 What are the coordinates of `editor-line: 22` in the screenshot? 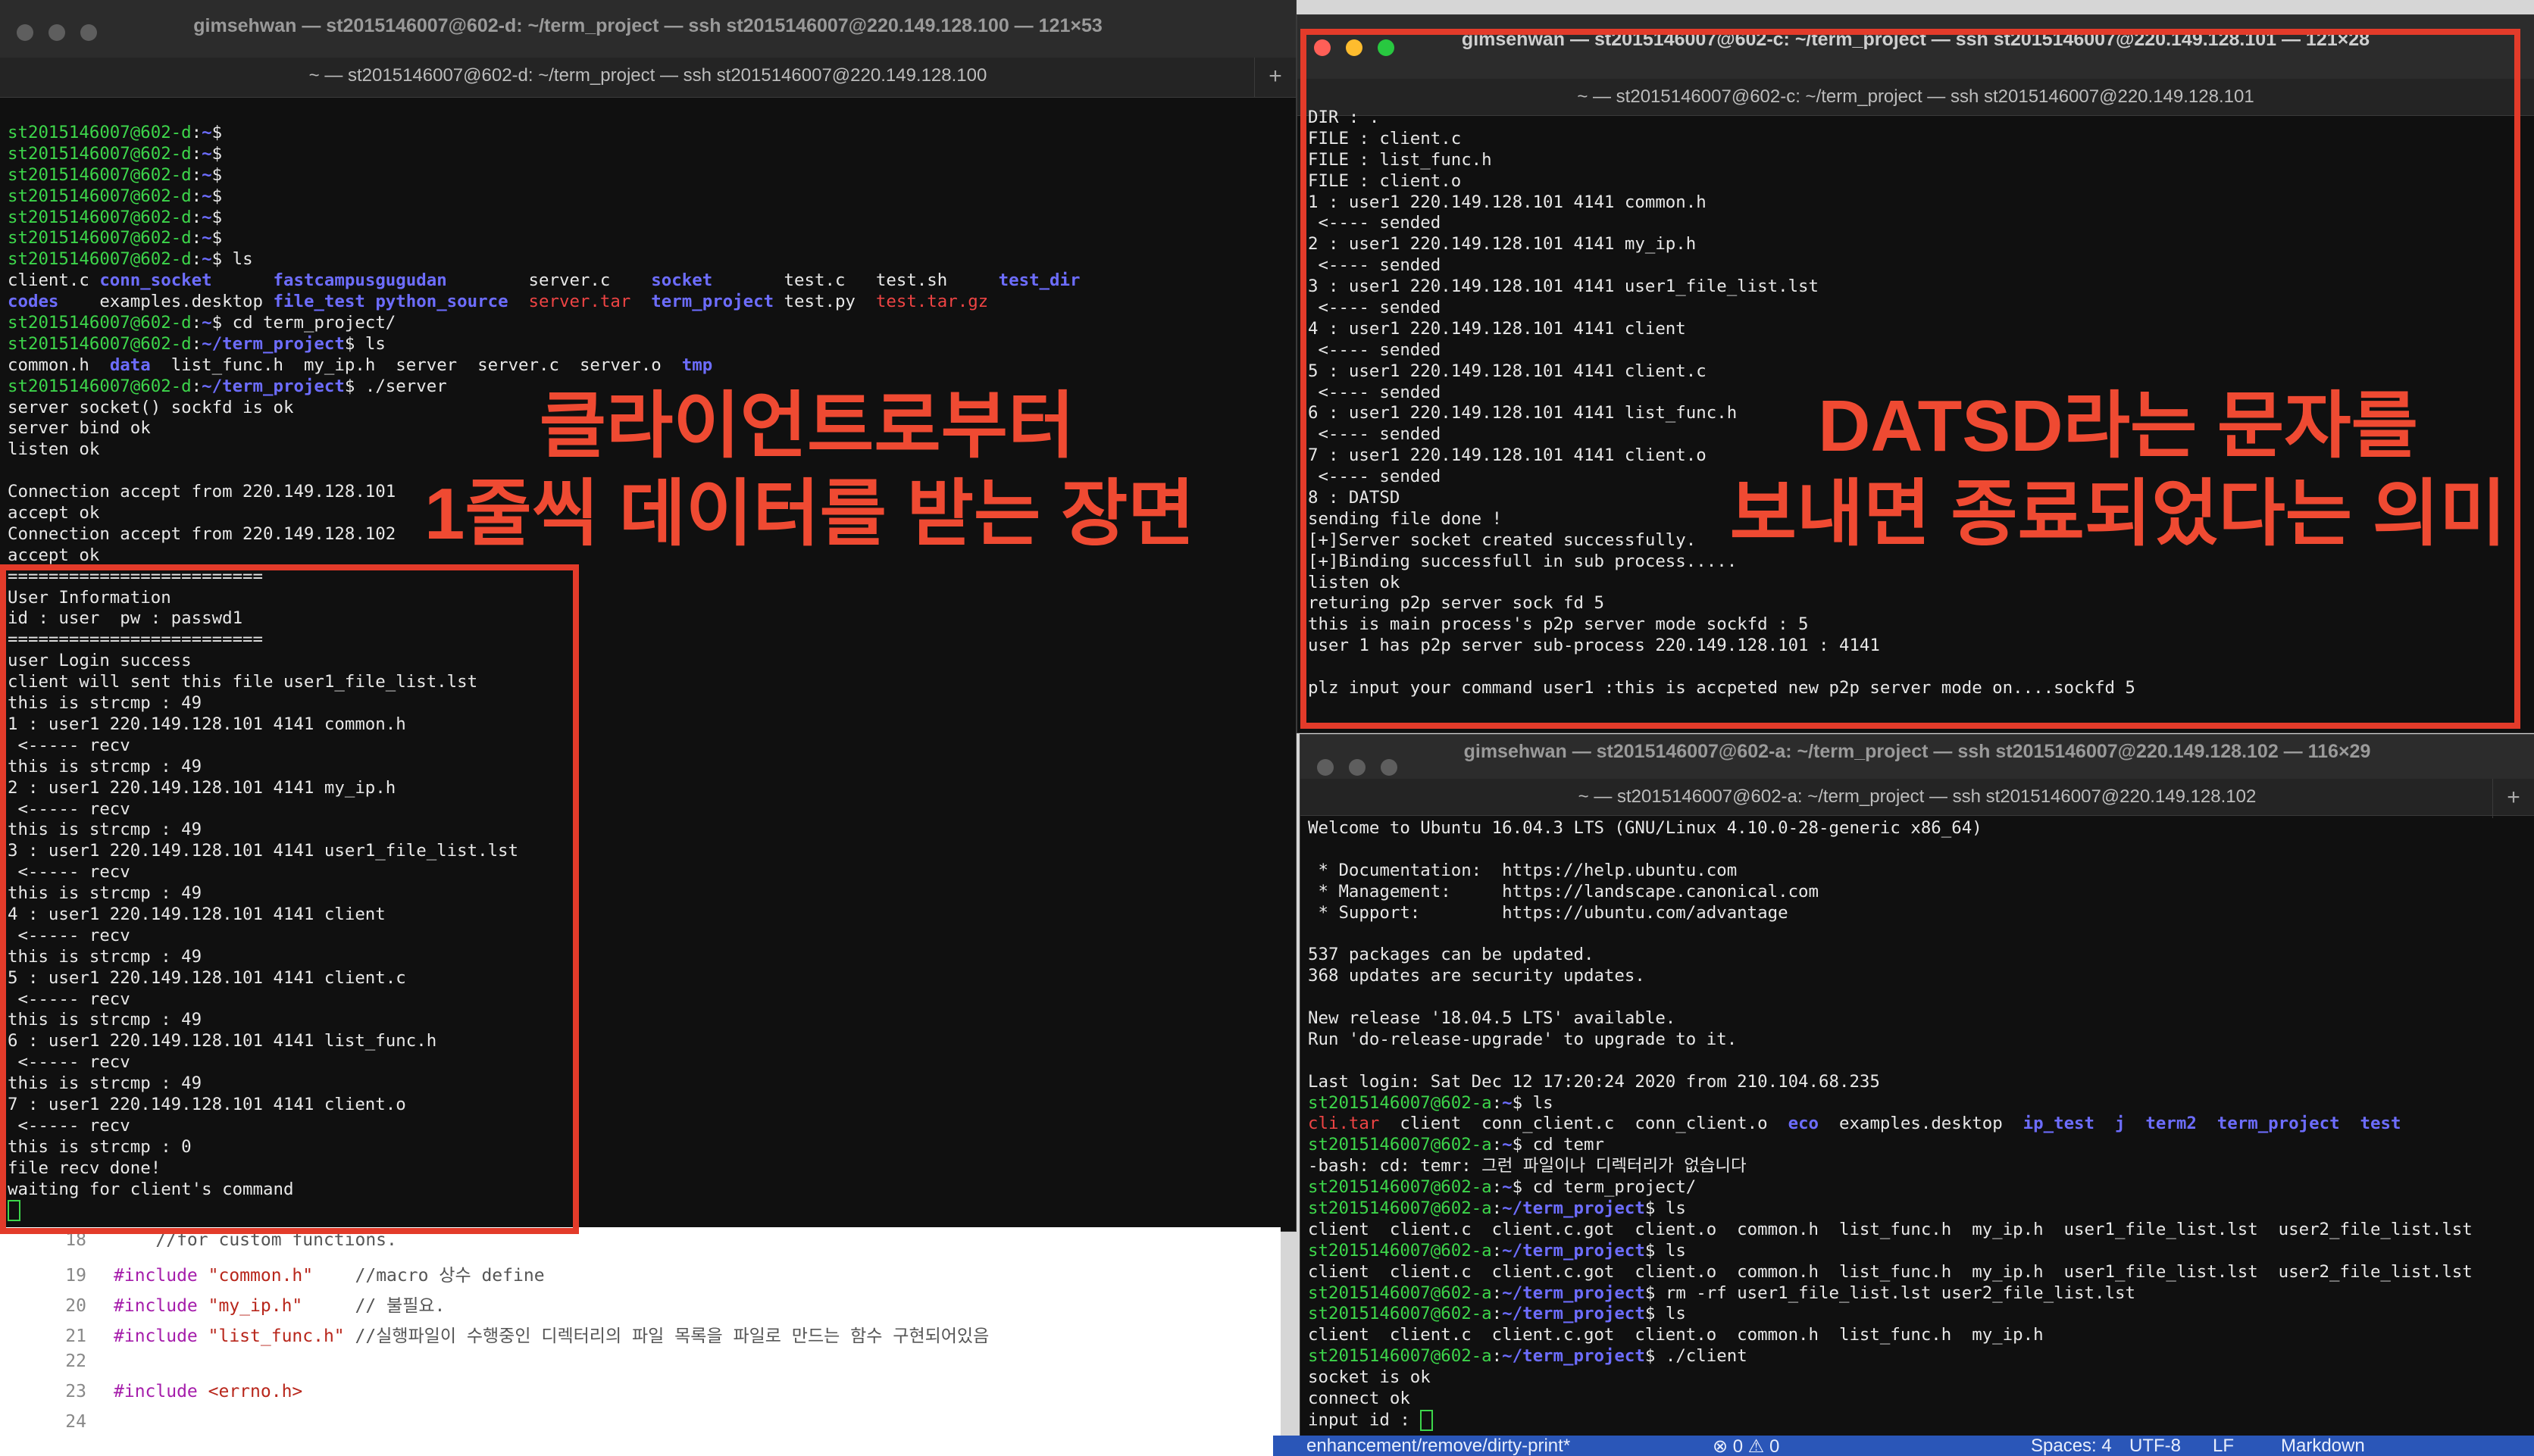 It's located at (57, 1366).